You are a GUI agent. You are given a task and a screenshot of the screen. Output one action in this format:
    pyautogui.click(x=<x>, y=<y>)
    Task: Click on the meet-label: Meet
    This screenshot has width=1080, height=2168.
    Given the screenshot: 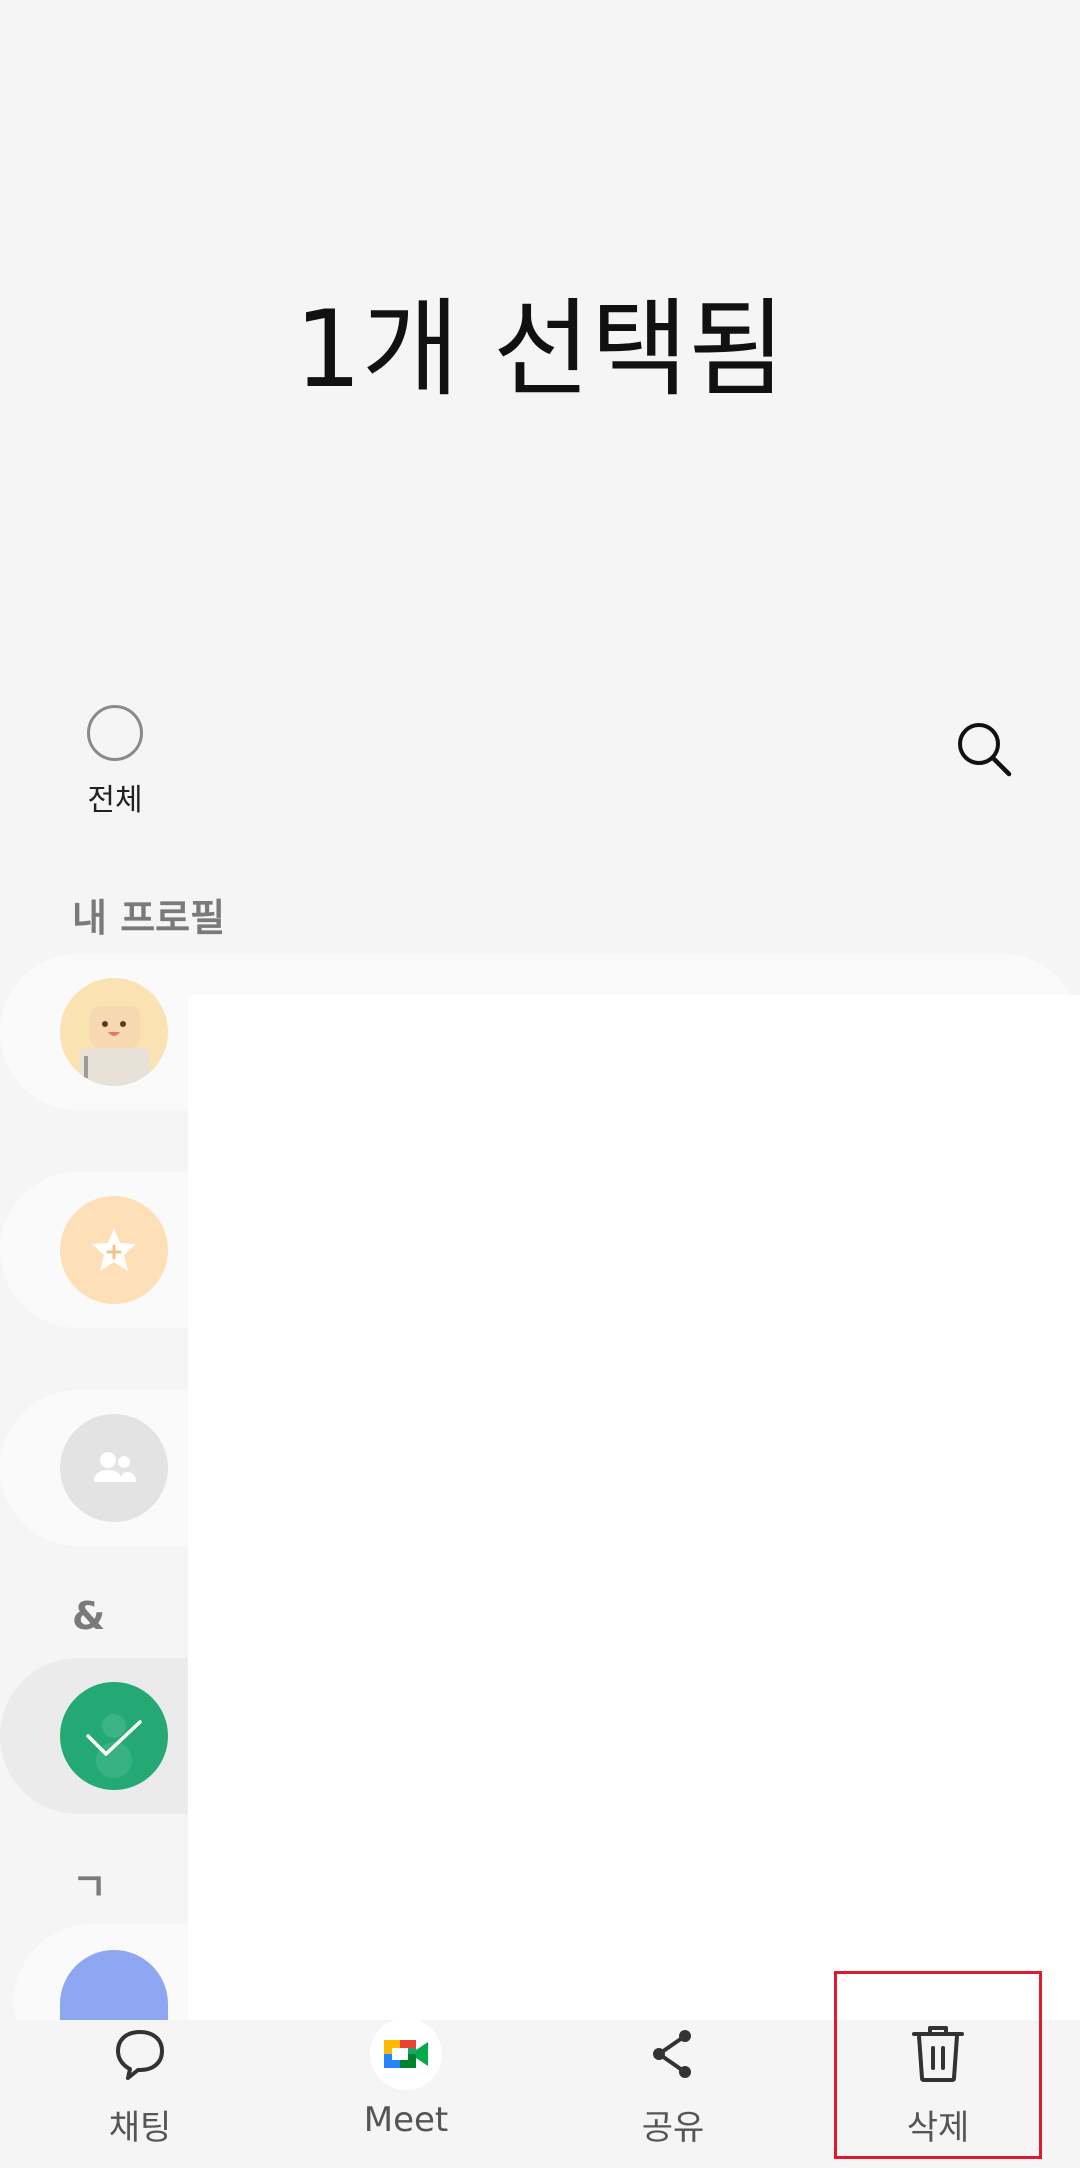 What is the action you would take?
    pyautogui.click(x=406, y=2120)
    